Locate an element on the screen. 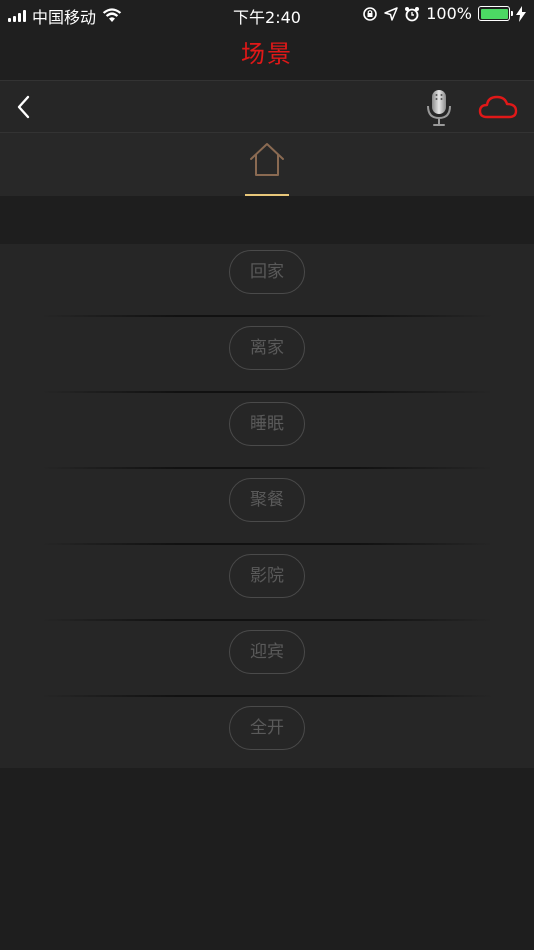 The height and width of the screenshot is (950, 534). status-bar: 中国移动 下午2:40 100% is located at coordinates (267, 14).